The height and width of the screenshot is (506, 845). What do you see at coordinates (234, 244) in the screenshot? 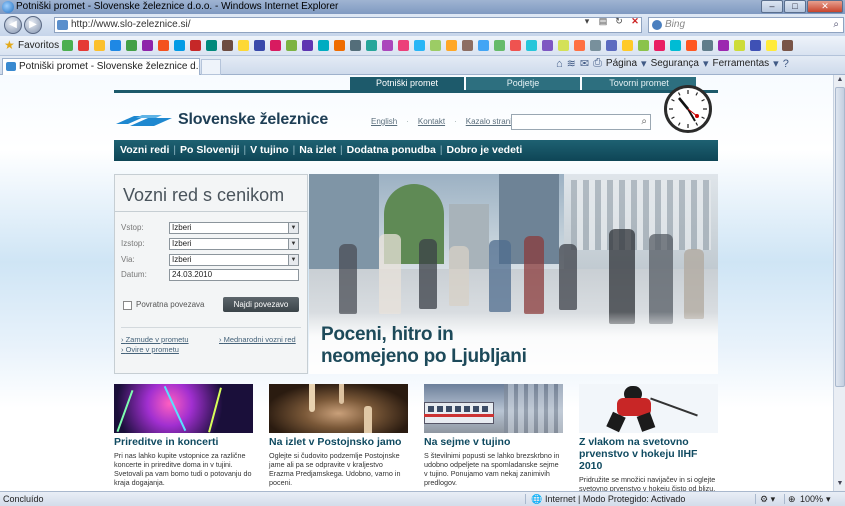
I see `arrival-select: Izberi ▼` at bounding box center [234, 244].